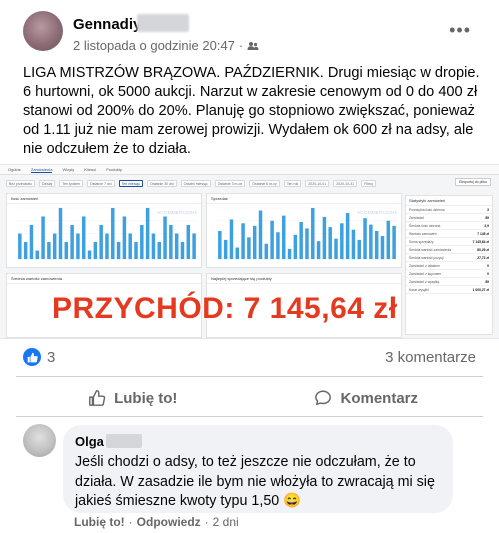 The height and width of the screenshot is (533, 499). What do you see at coordinates (226, 522) in the screenshot?
I see `comment-age: 2 dni` at bounding box center [226, 522].